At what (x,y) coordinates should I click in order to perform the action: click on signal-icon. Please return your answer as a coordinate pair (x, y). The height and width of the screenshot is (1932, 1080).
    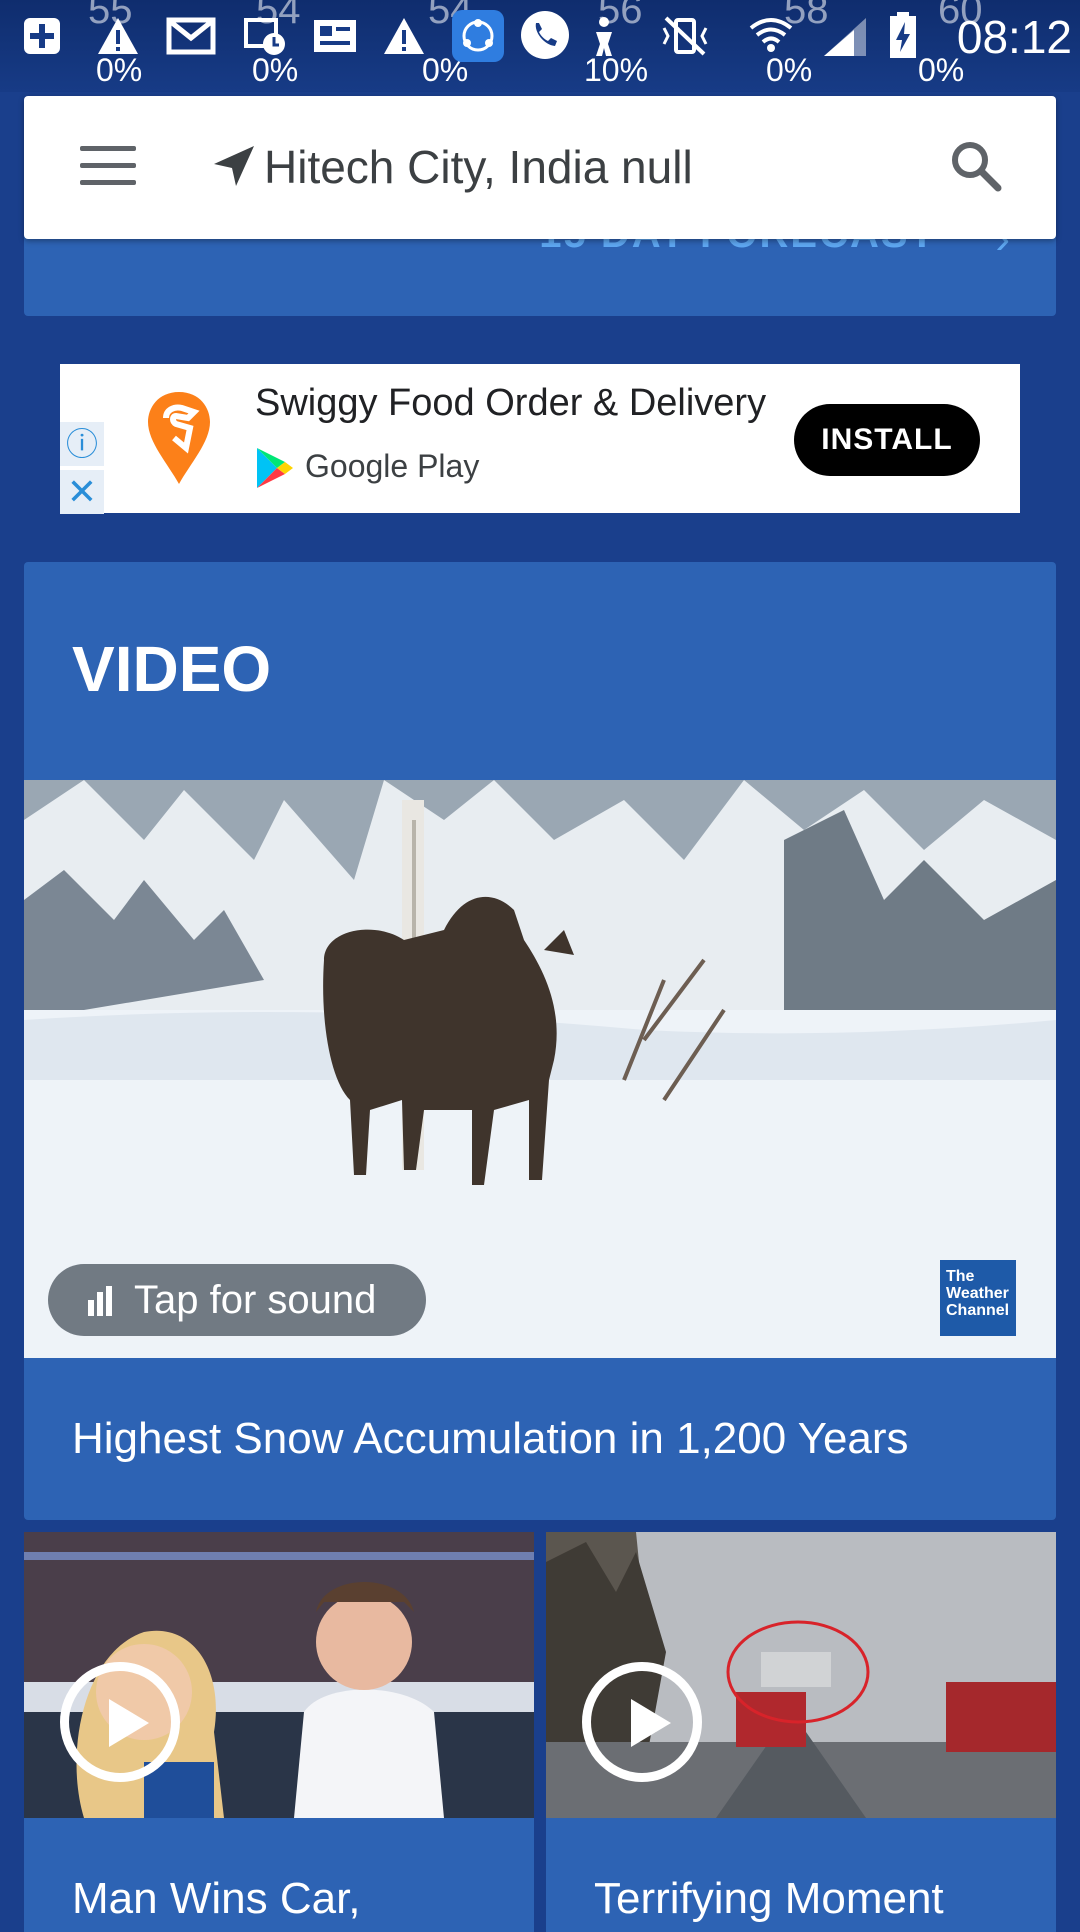
    Looking at the image, I should click on (845, 41).